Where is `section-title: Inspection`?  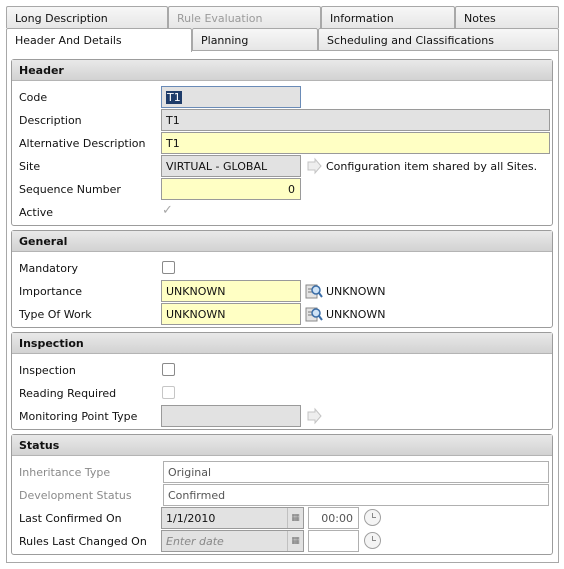
section-title: Inspection is located at coordinates (282, 343).